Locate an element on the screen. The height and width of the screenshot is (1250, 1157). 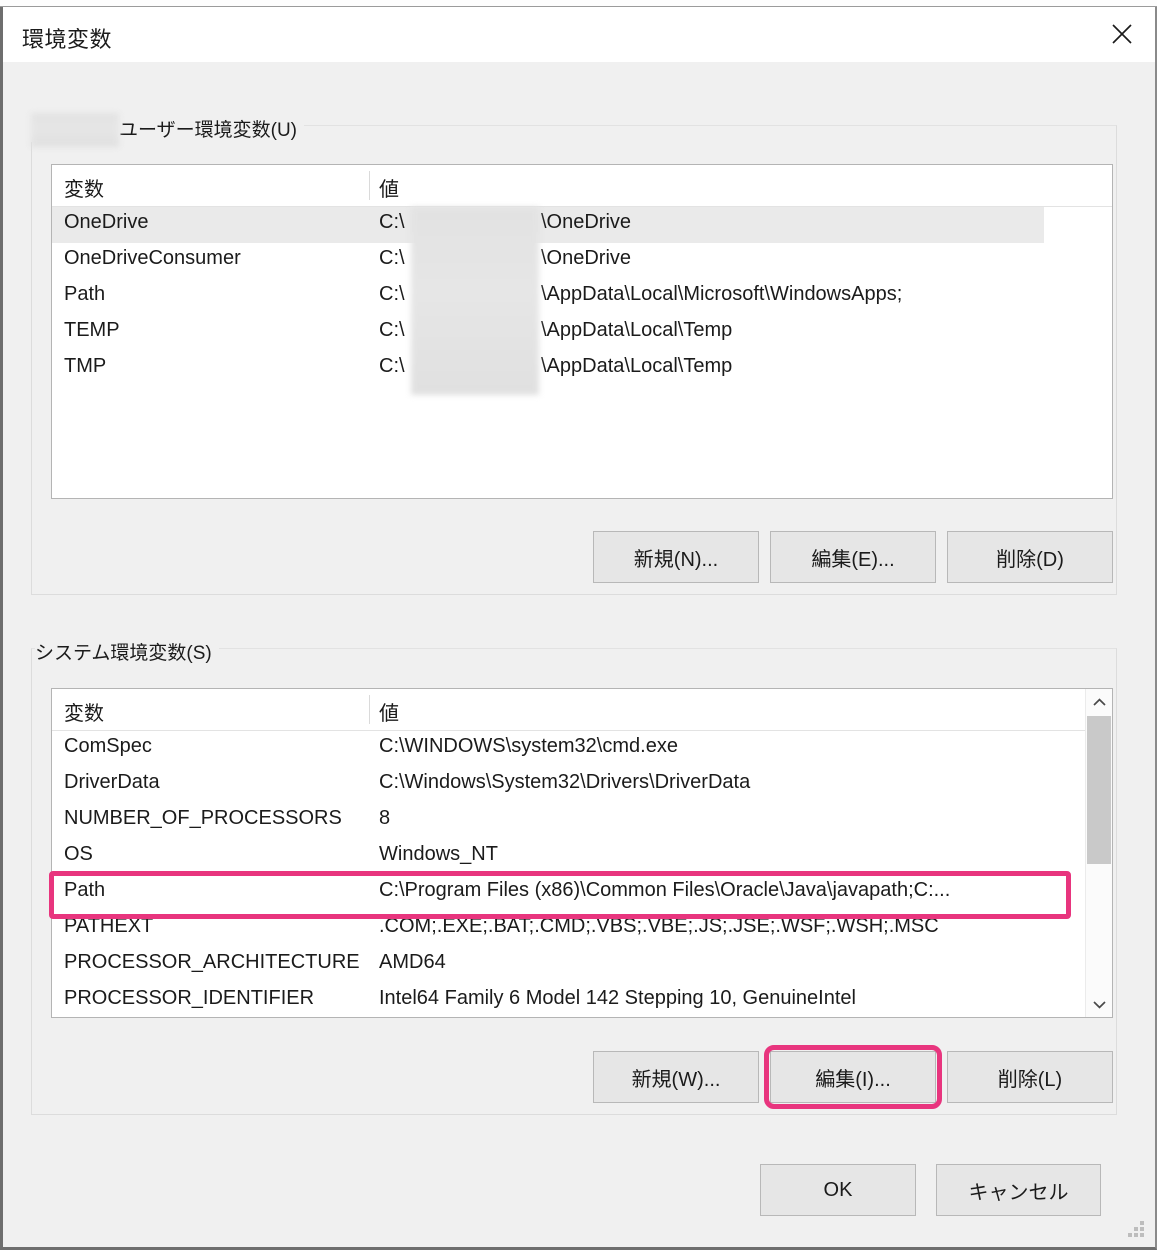
system-col-variable: 変数 is located at coordinates (84, 714).